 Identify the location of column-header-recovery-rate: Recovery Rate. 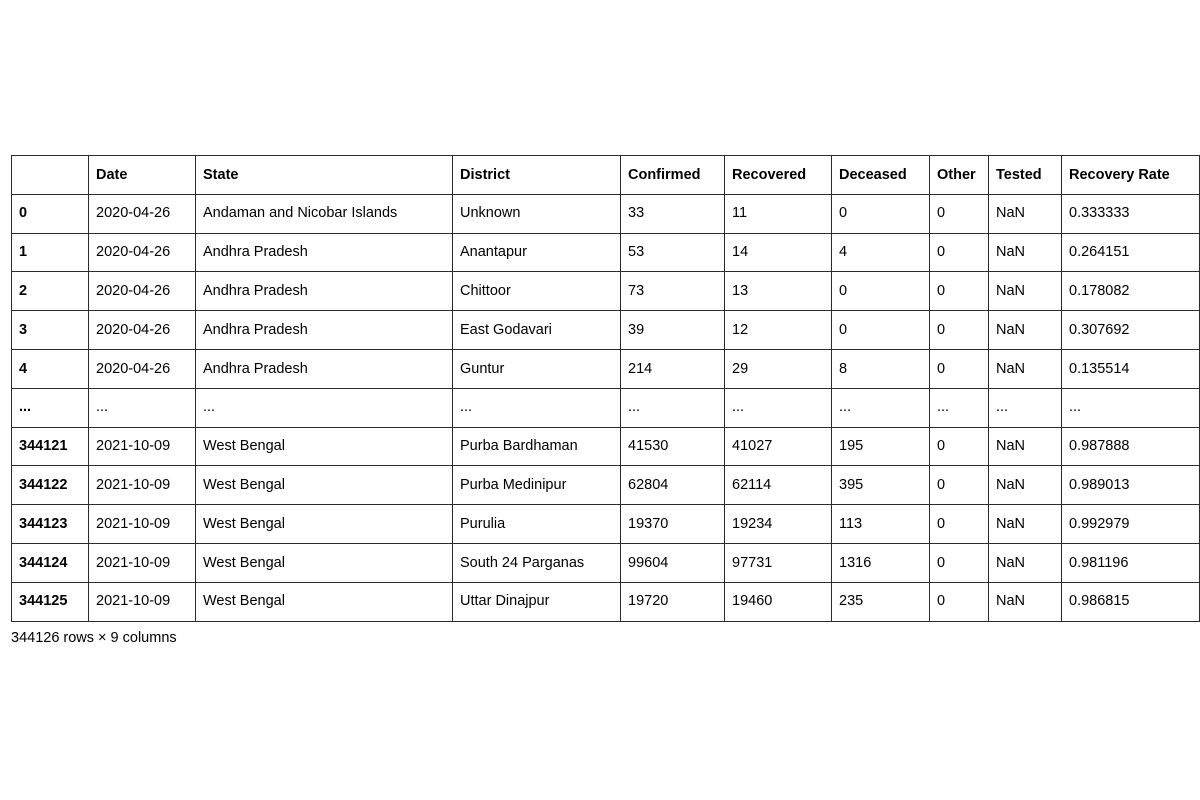
(1130, 175).